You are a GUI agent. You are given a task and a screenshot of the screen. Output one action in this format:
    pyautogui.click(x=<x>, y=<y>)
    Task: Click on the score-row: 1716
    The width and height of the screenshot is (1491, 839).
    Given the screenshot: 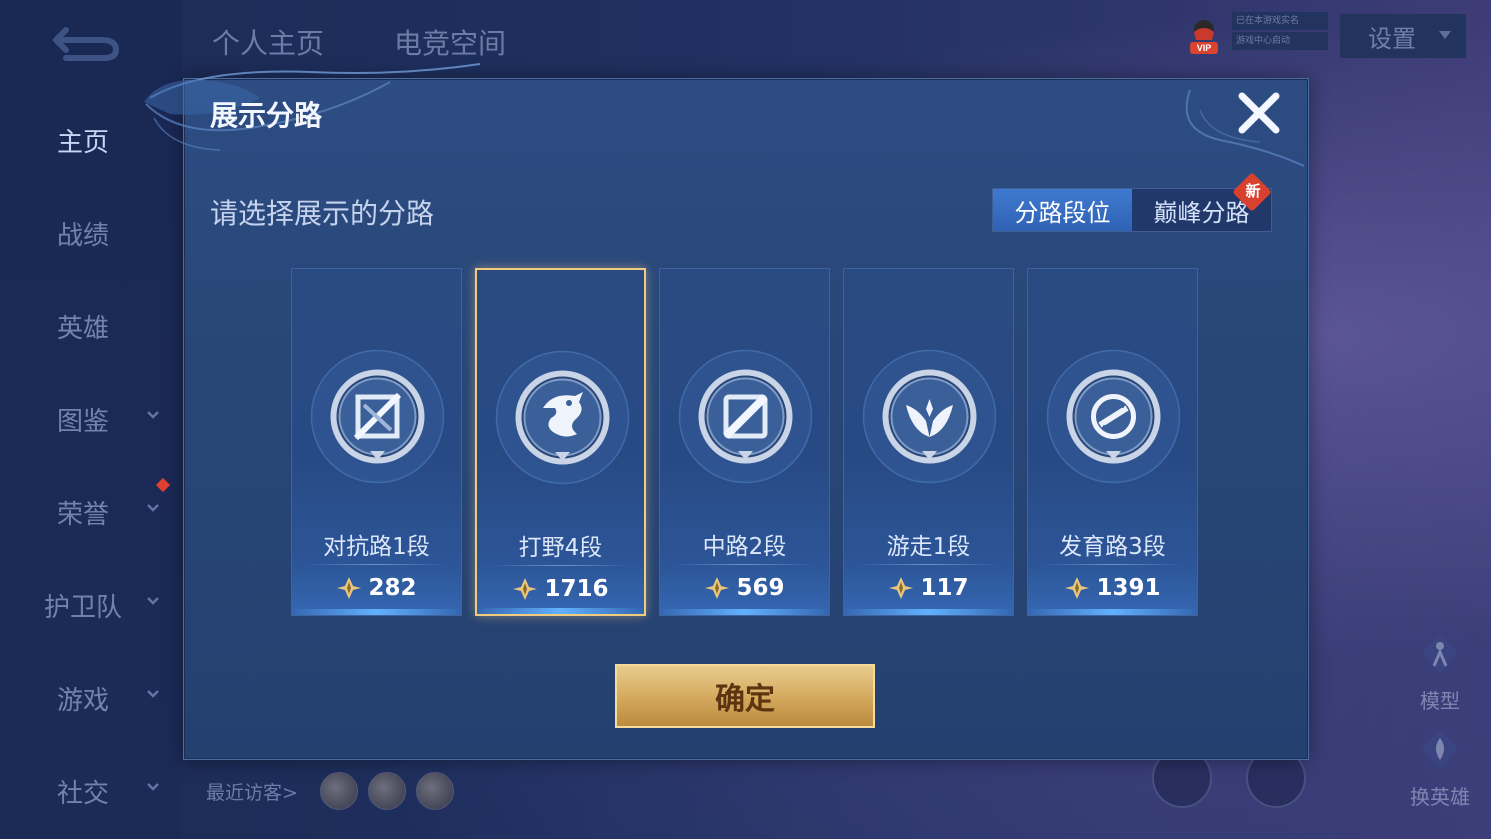 What is the action you would take?
    pyautogui.click(x=560, y=589)
    